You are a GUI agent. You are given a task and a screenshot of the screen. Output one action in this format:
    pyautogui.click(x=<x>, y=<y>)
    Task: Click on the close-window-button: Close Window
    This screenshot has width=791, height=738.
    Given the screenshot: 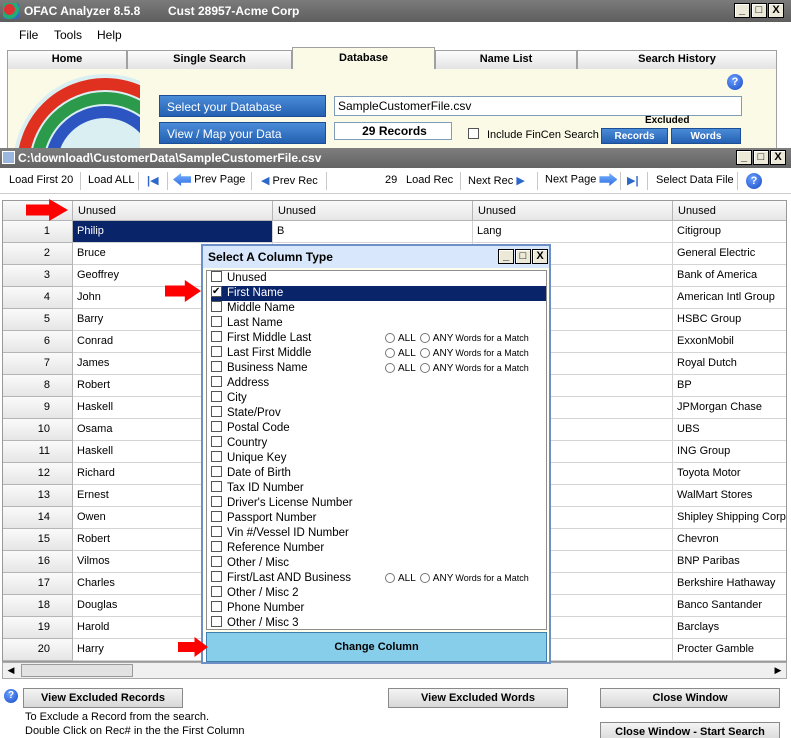 What is the action you would take?
    pyautogui.click(x=690, y=698)
    